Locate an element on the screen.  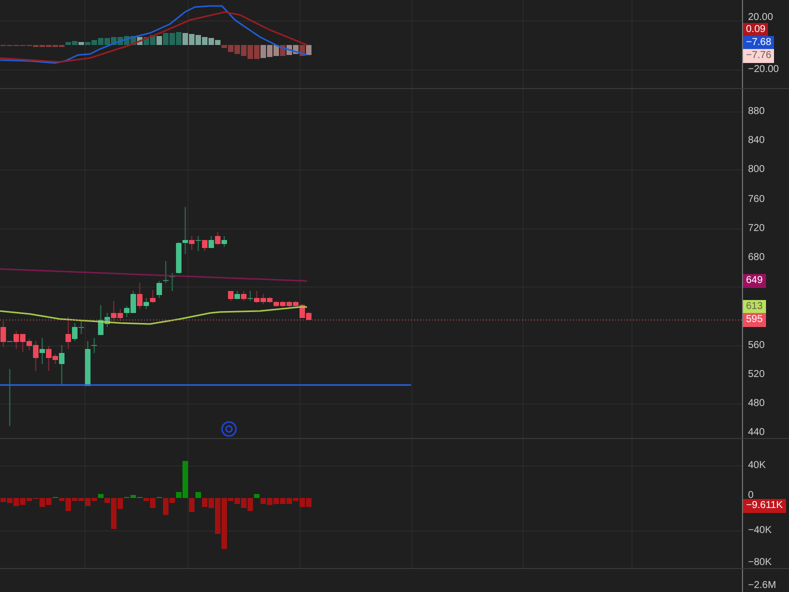
value-badge: 613 is located at coordinates (754, 307).